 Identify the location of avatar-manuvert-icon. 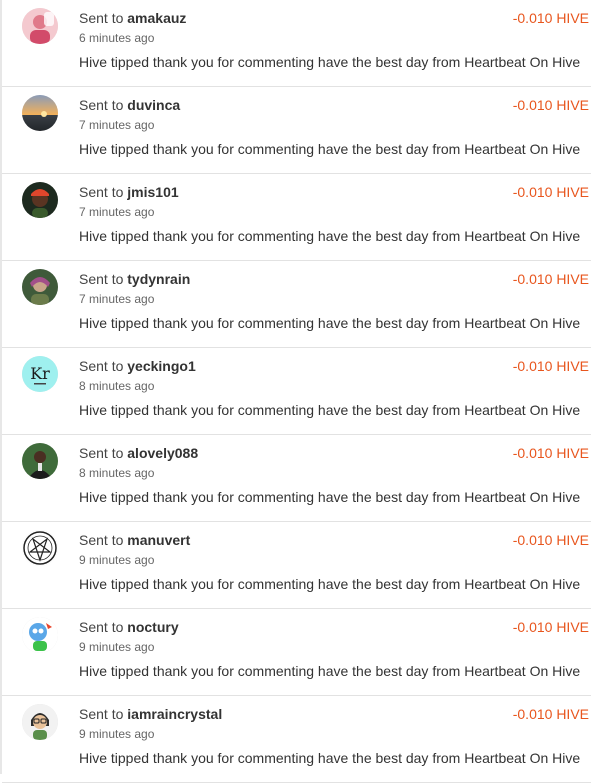
(40, 548).